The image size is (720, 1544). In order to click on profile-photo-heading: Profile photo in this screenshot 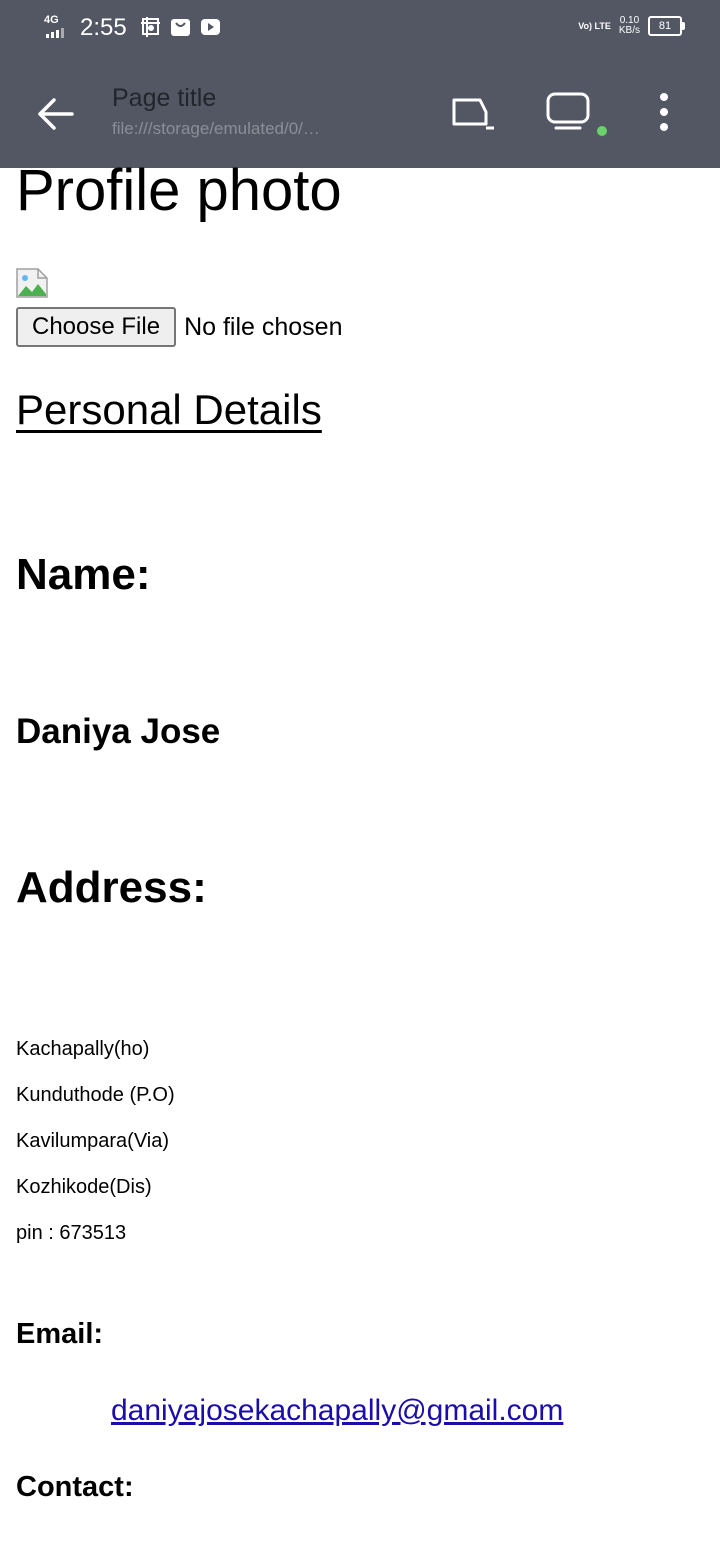, I will do `click(179, 190)`.